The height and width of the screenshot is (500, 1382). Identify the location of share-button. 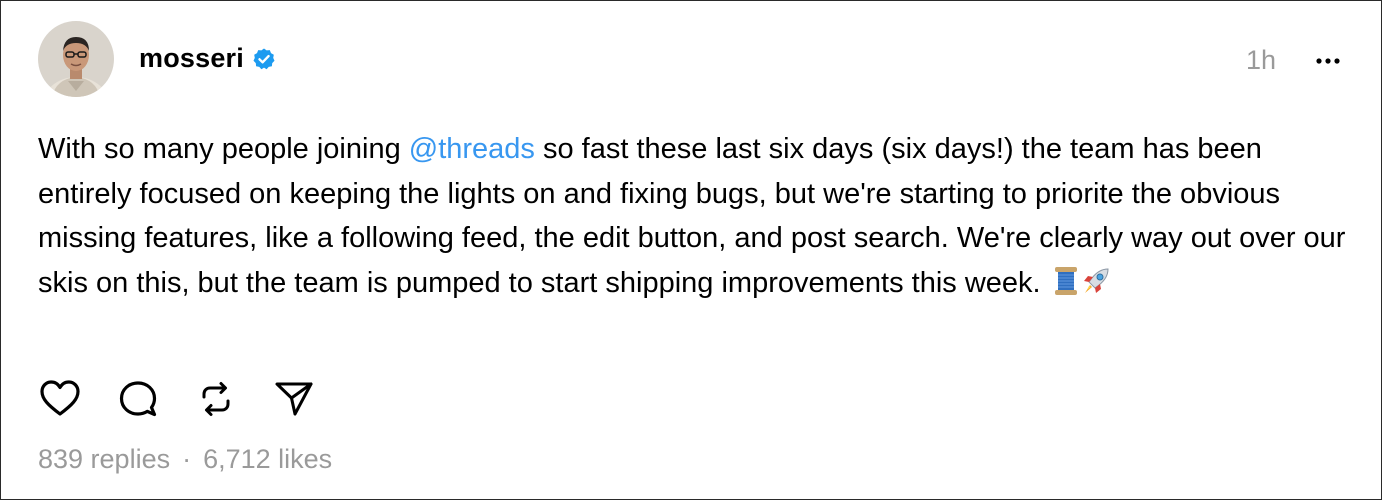
(294, 399).